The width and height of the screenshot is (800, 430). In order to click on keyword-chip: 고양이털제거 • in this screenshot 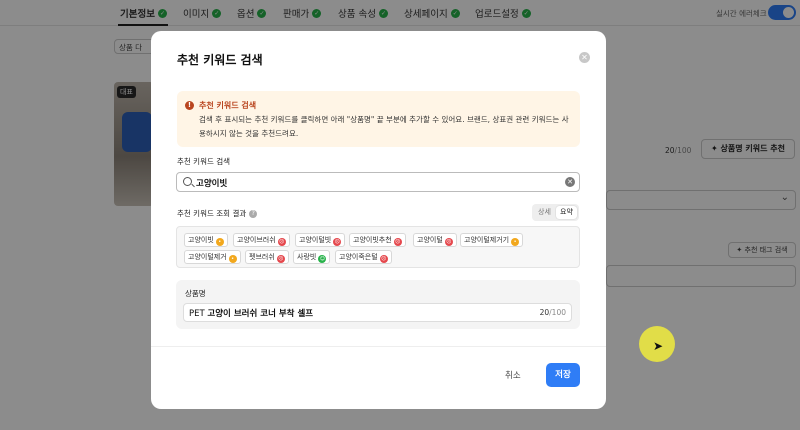, I will do `click(212, 257)`.